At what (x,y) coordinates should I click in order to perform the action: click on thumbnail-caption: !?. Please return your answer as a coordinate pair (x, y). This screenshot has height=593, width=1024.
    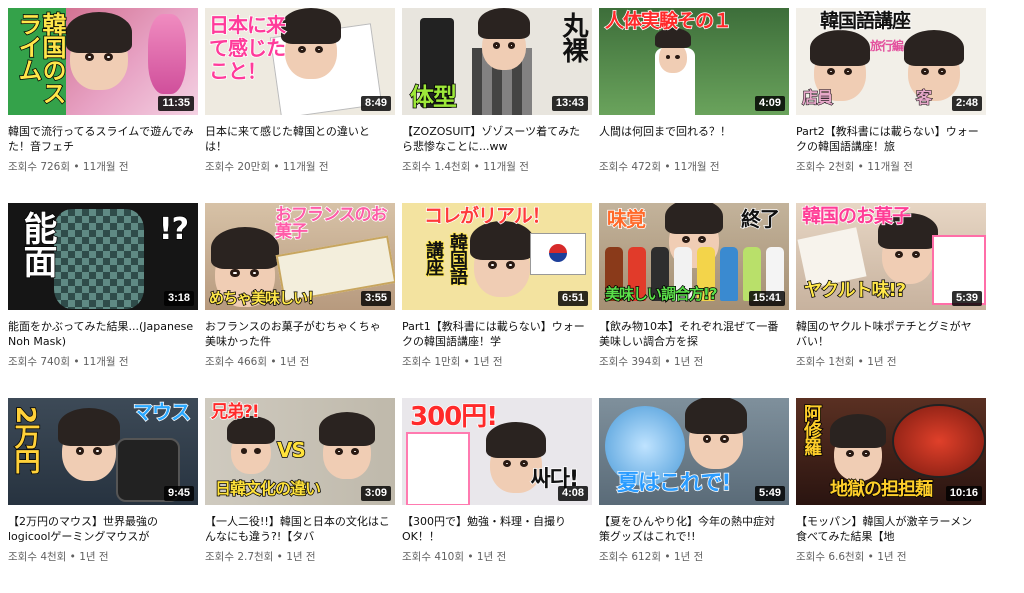
    Looking at the image, I should click on (174, 229).